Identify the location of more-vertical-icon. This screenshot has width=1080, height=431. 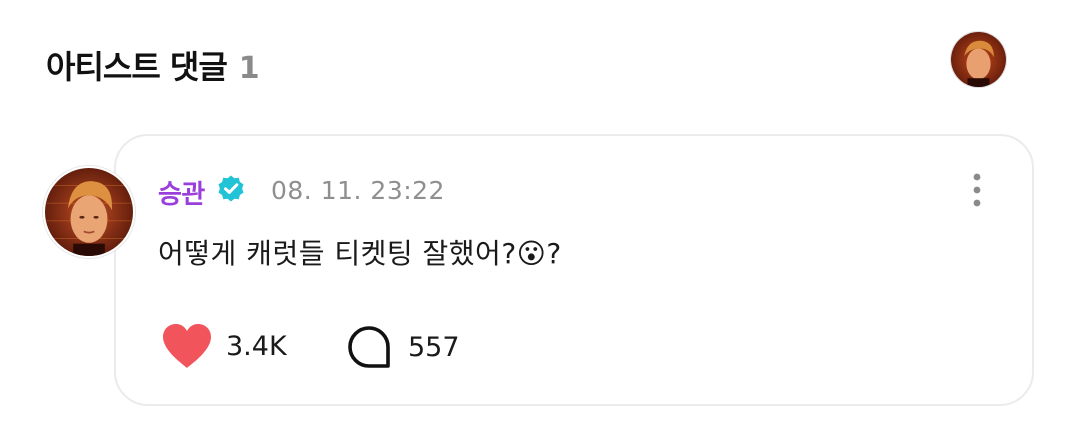
(977, 191).